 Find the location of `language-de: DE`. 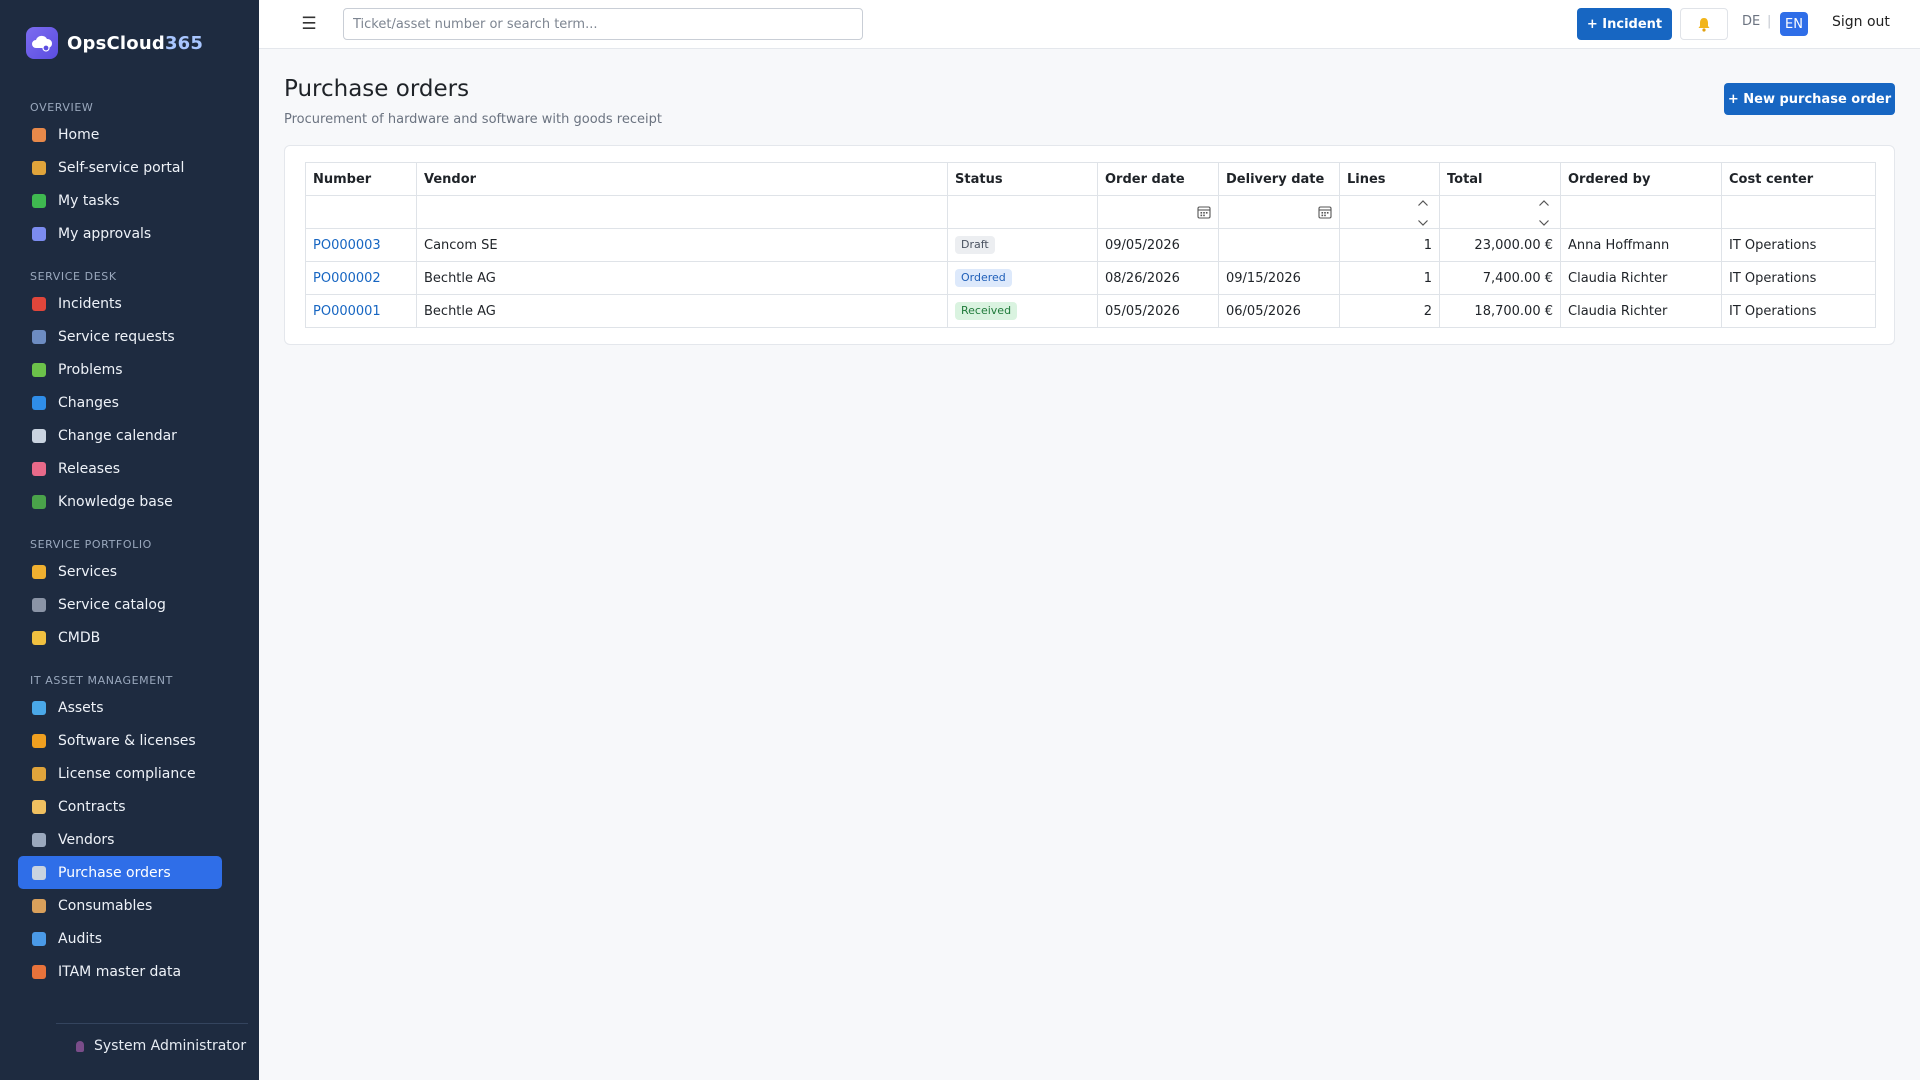

language-de: DE is located at coordinates (1751, 21).